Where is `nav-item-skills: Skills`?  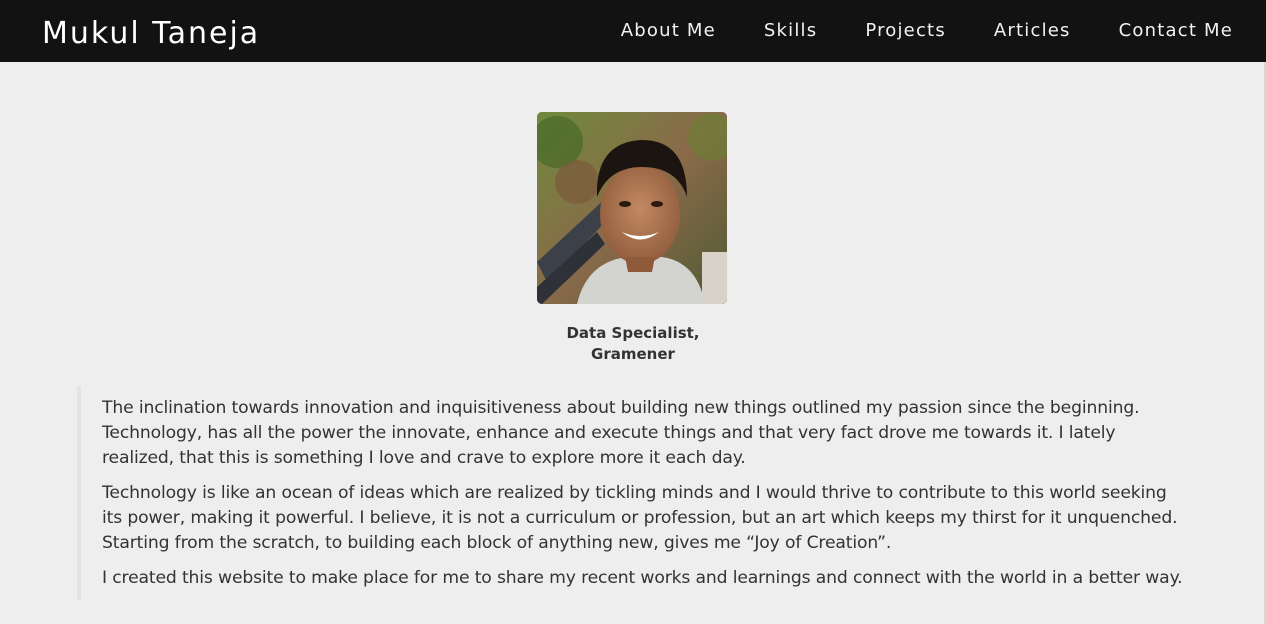
nav-item-skills: Skills is located at coordinates (790, 34).